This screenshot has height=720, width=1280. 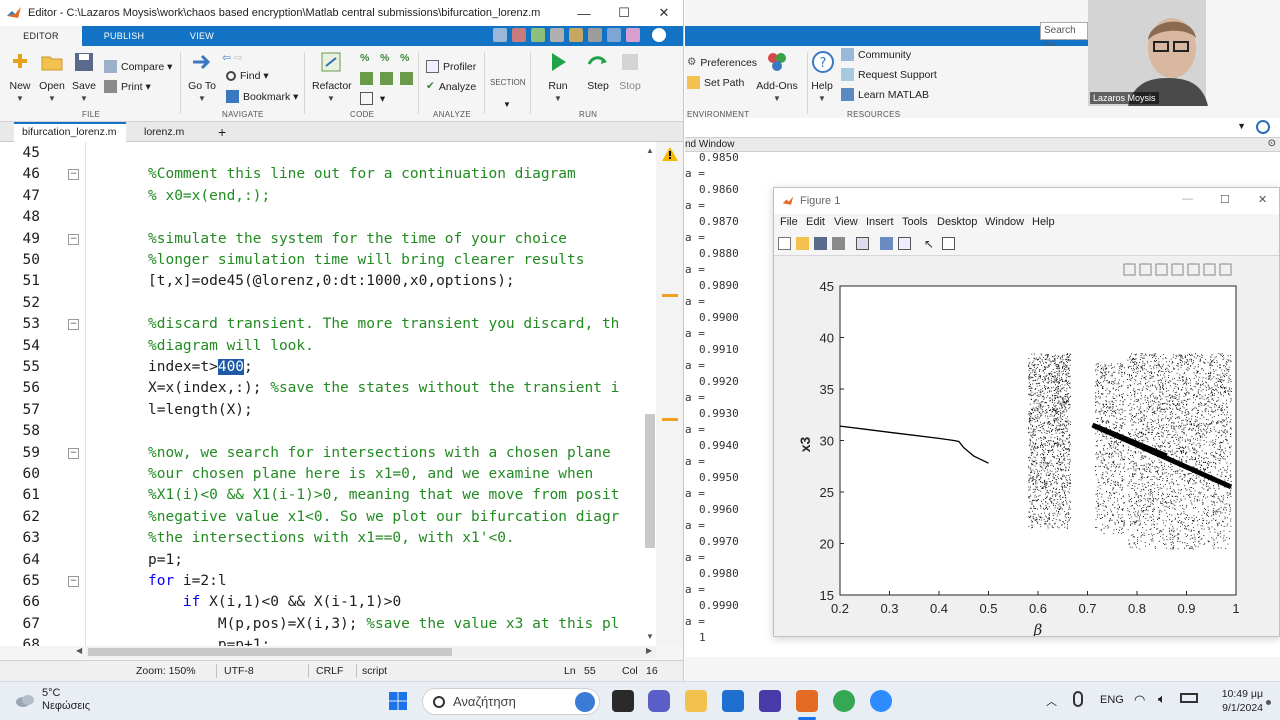 What do you see at coordinates (1145, 269) in the screenshot?
I see `data-tips-icon` at bounding box center [1145, 269].